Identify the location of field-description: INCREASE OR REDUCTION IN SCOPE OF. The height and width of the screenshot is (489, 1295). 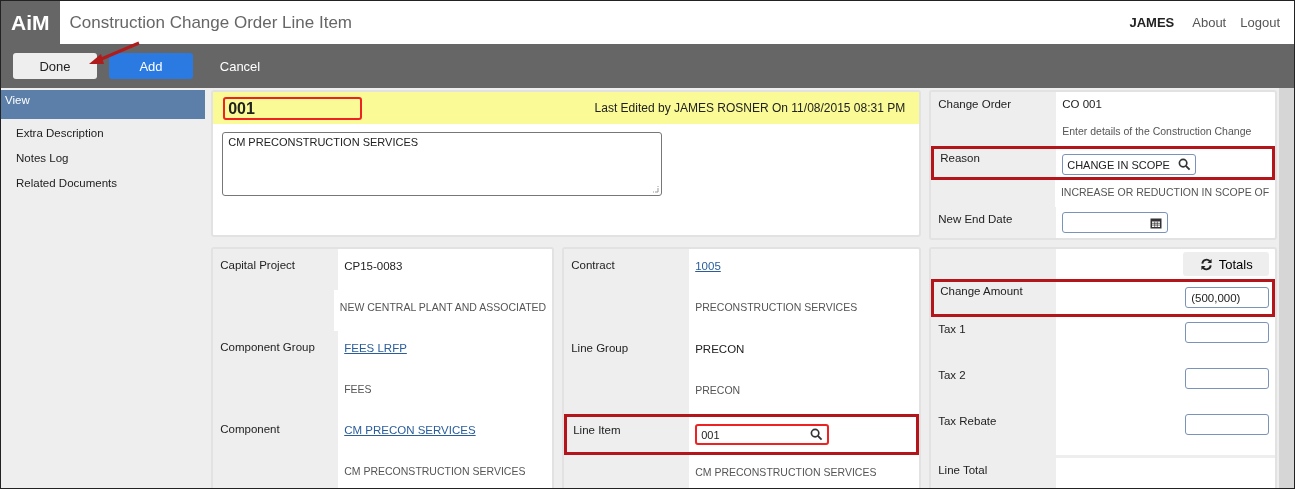
(1165, 191).